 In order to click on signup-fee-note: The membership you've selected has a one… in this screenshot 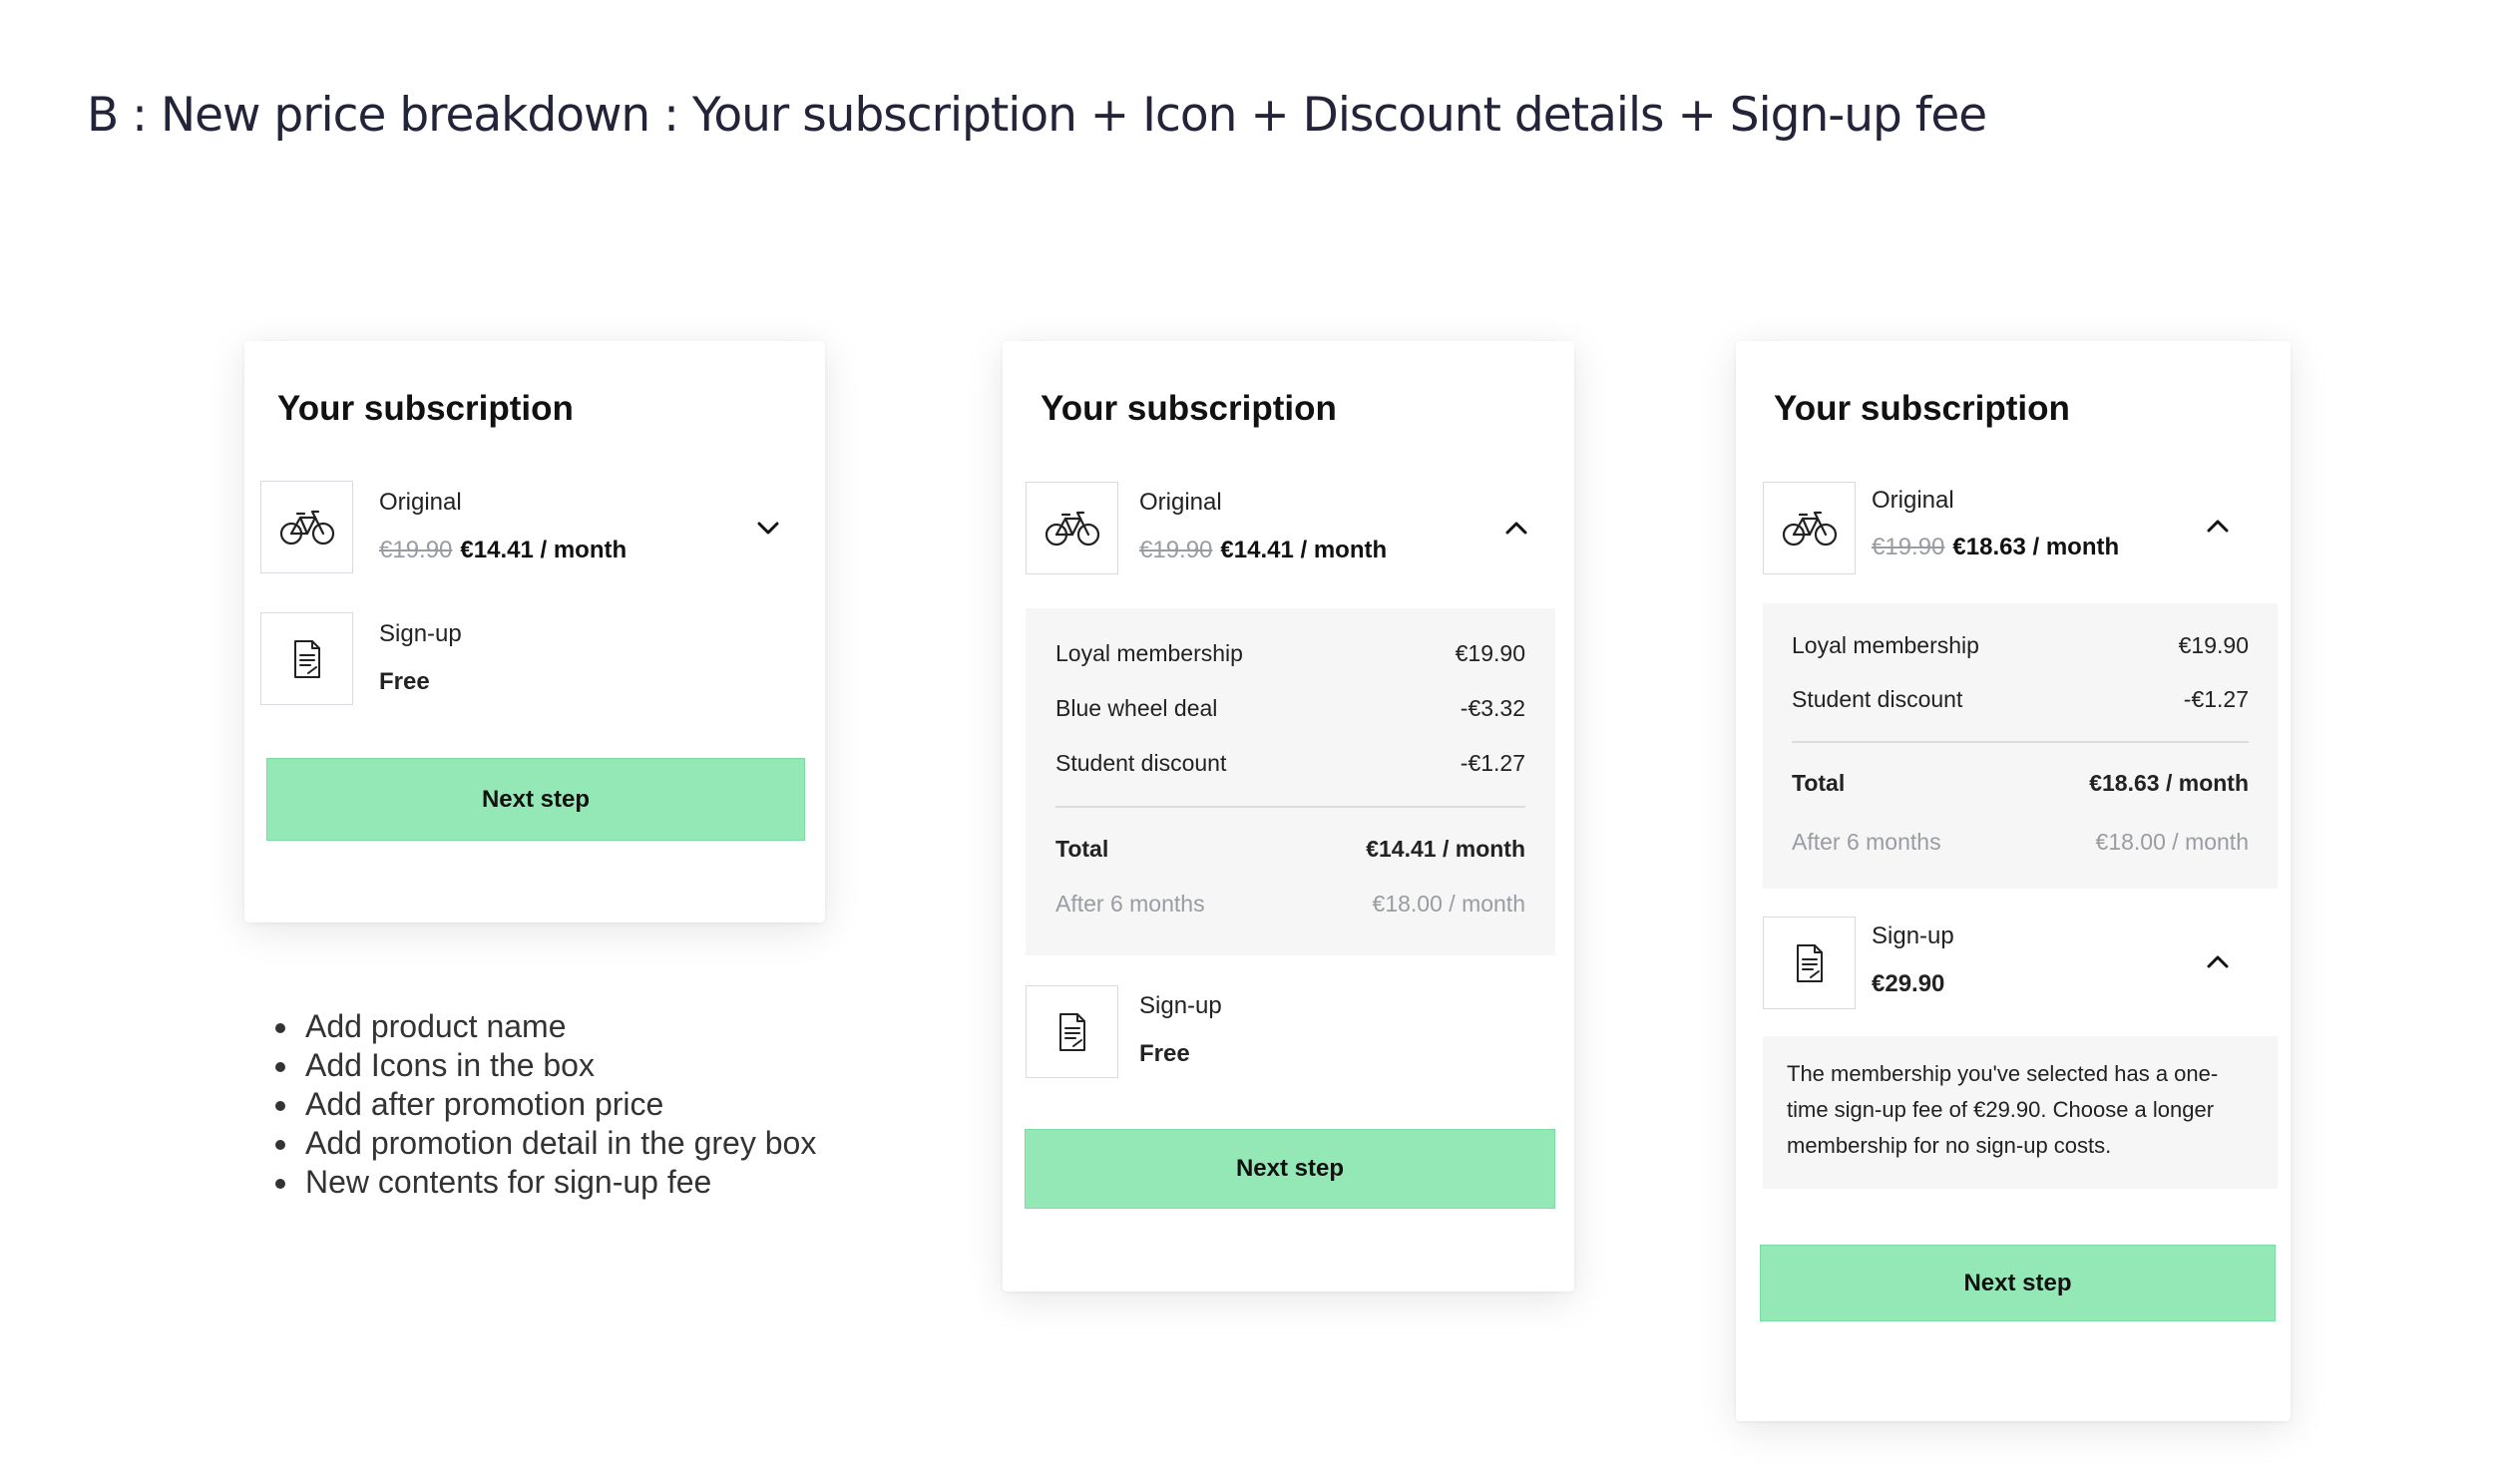, I will do `click(2003, 1109)`.